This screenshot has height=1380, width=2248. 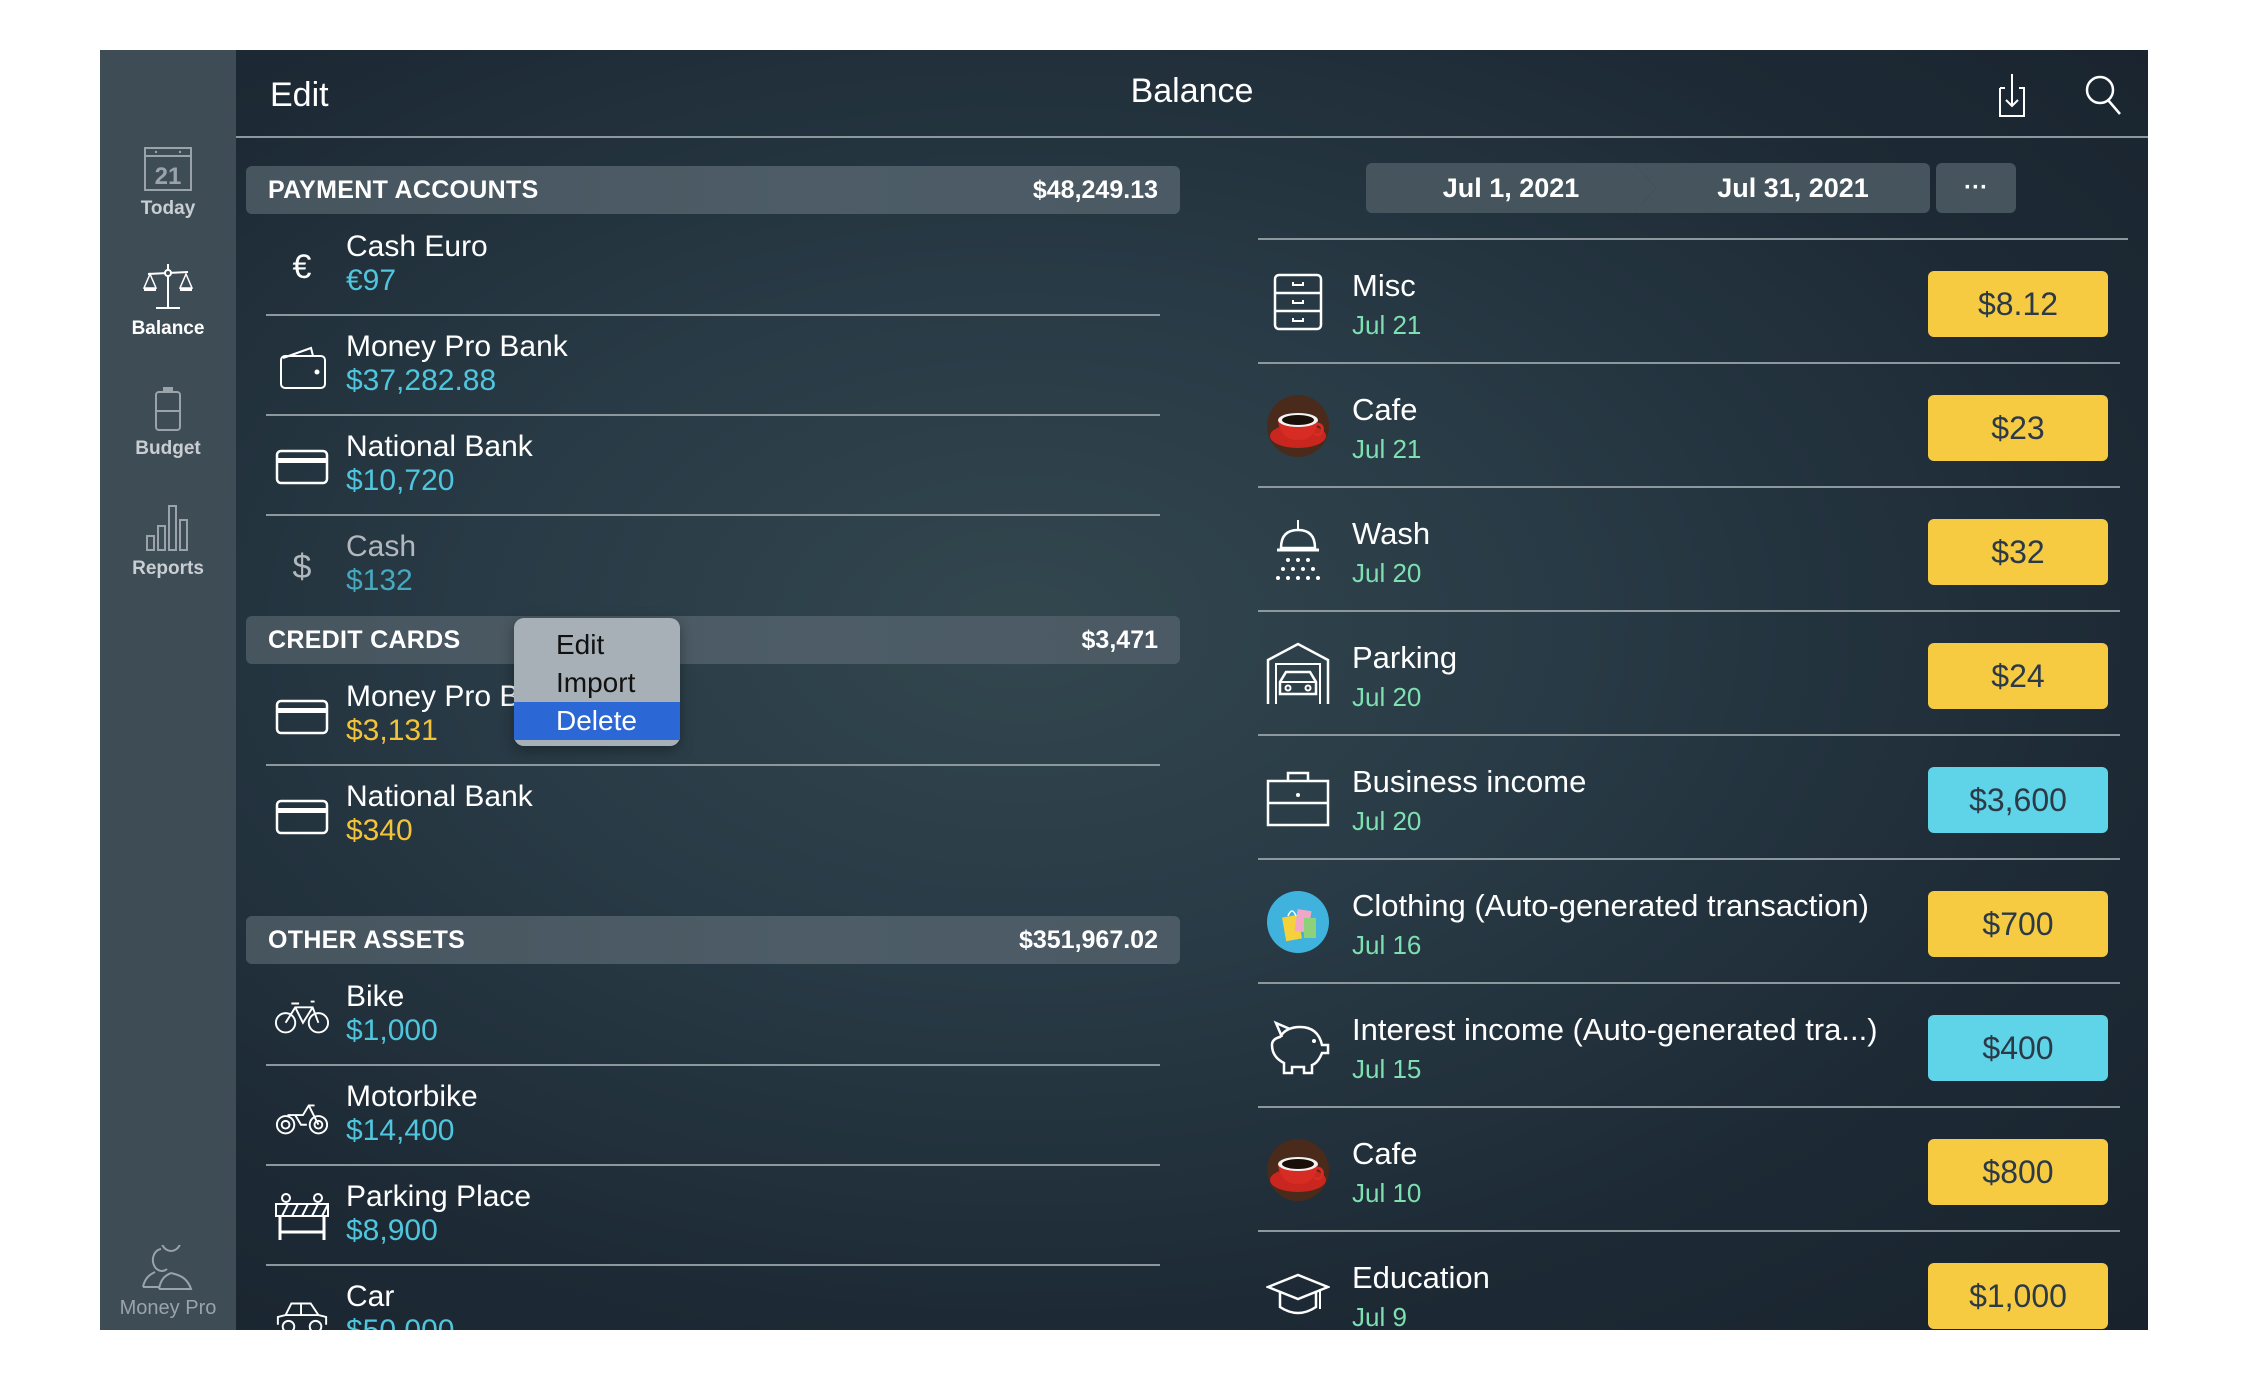 I want to click on group-name: PAYMENT ACCOUNTS, so click(x=403, y=190).